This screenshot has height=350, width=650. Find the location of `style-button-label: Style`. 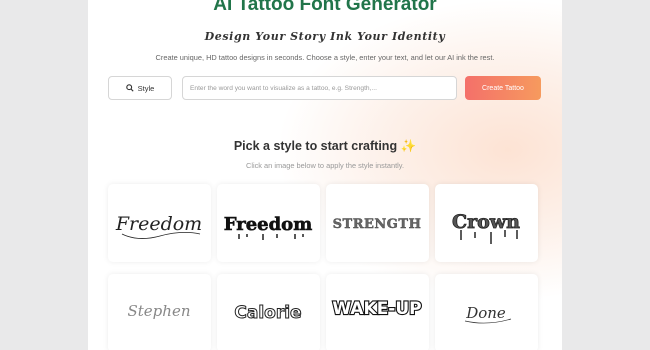

style-button-label: Style is located at coordinates (146, 88).